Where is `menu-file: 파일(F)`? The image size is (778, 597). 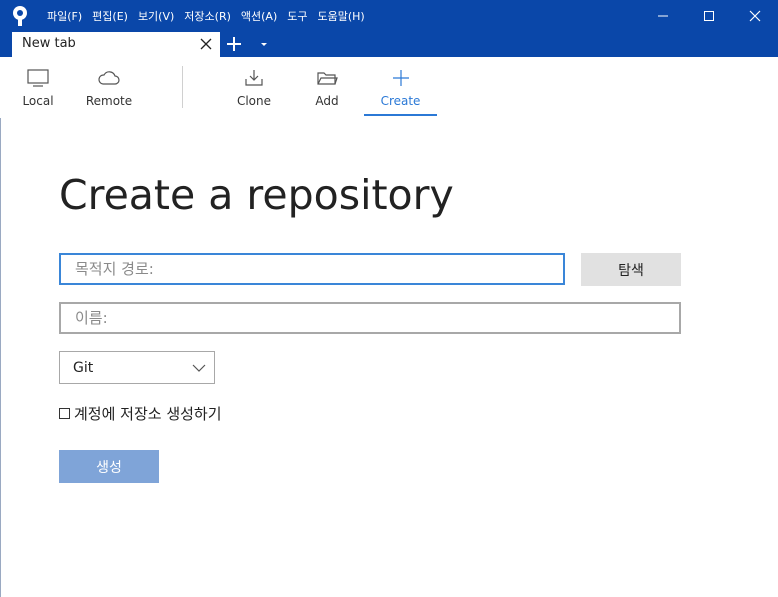 menu-file: 파일(F) is located at coordinates (64, 16).